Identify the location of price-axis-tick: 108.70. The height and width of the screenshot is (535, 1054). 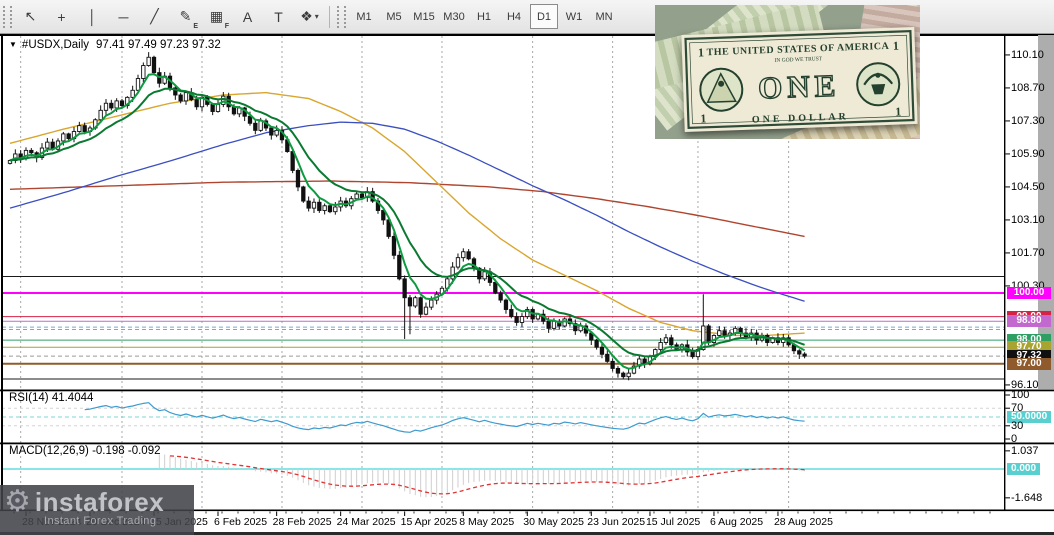
(1028, 87).